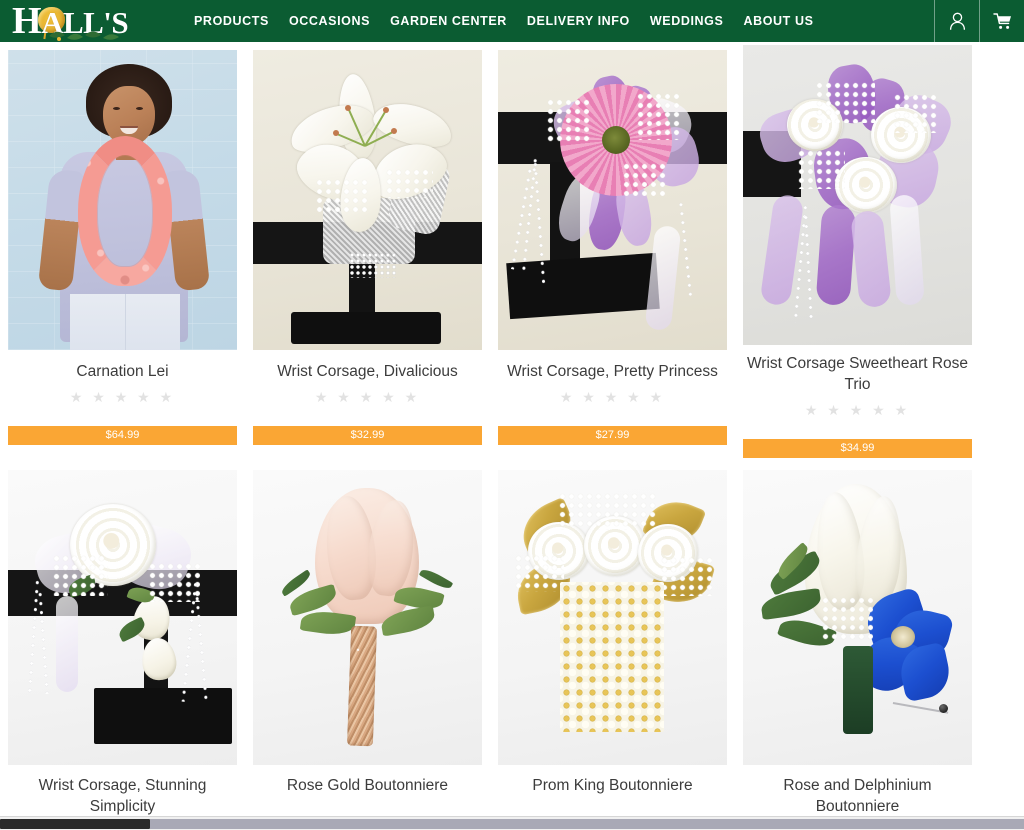  Describe the element at coordinates (84, 36) in the screenshot. I see `leaves-decoration-icon` at that location.